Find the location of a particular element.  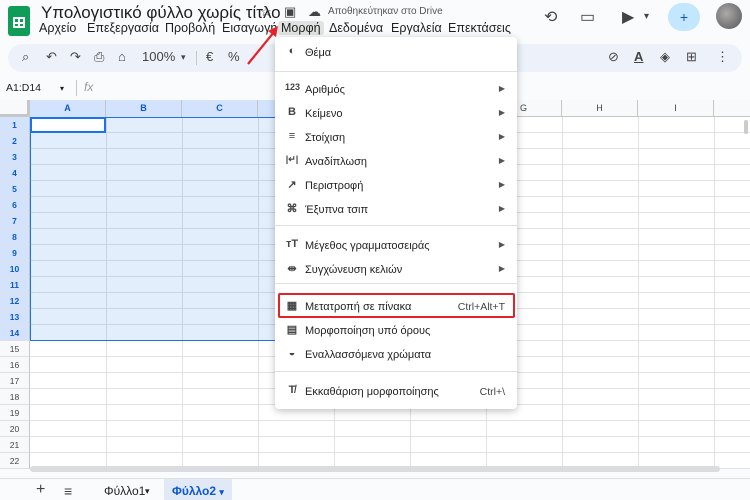

select-all-corner is located at coordinates (15, 108).